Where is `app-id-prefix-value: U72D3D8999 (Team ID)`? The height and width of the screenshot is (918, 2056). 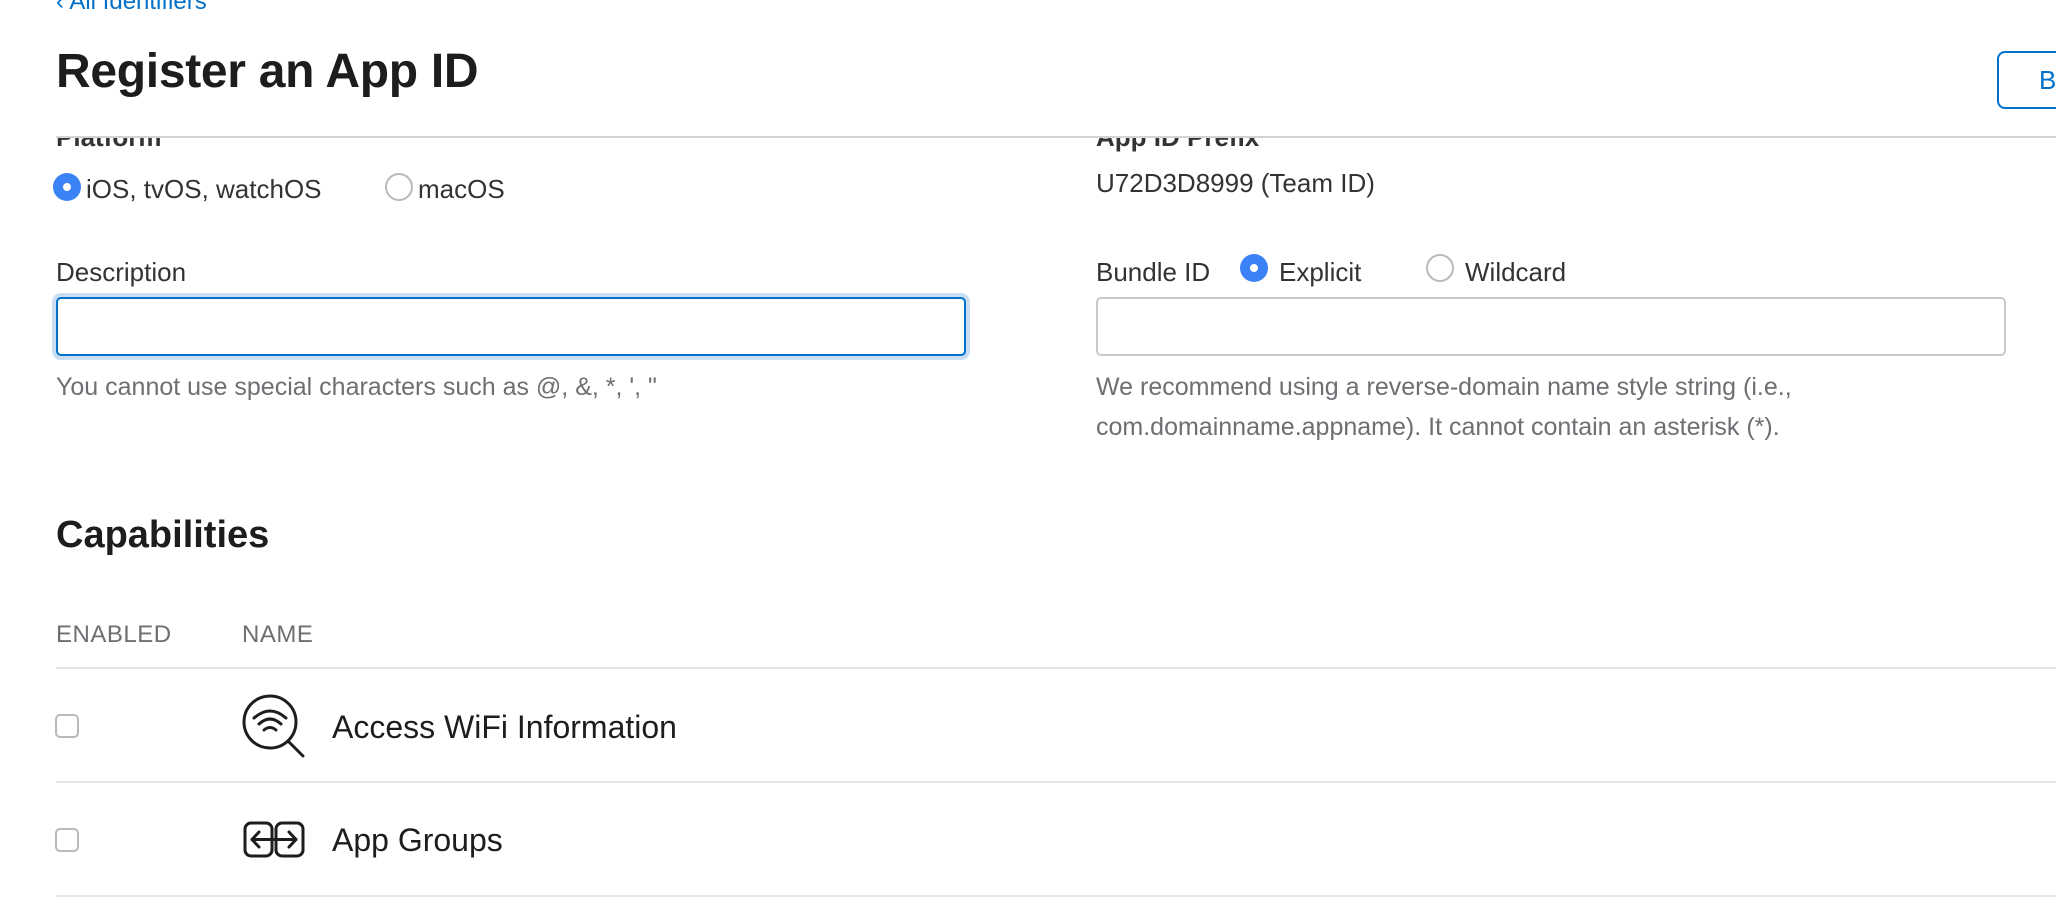 app-id-prefix-value: U72D3D8999 (Team ID) is located at coordinates (1235, 183).